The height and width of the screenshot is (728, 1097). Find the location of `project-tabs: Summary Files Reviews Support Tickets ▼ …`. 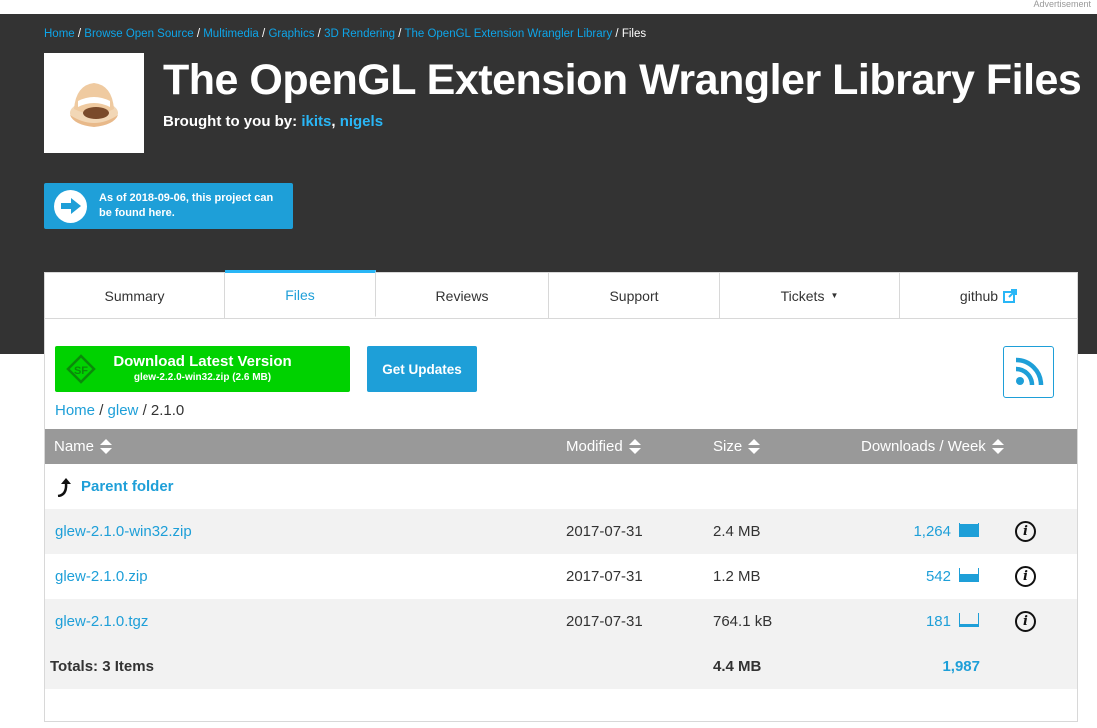

project-tabs: Summary Files Reviews Support Tickets ▼ … is located at coordinates (561, 294).